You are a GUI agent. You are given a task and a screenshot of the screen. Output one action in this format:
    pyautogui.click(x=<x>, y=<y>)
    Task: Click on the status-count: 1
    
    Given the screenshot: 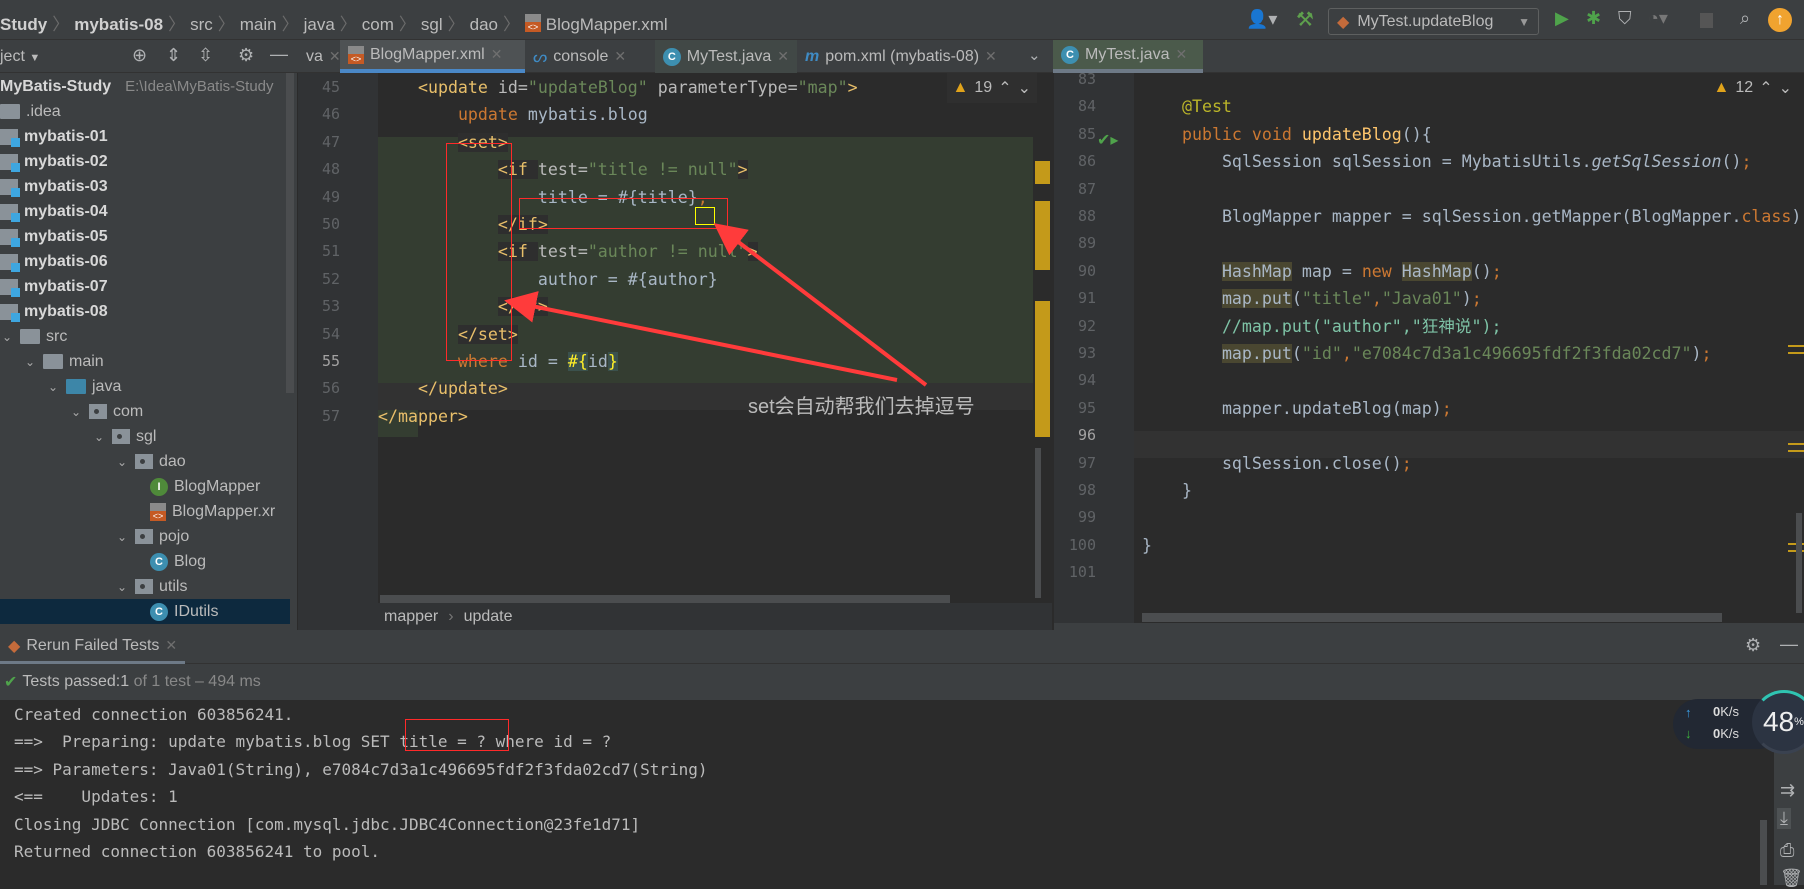 What is the action you would take?
    pyautogui.click(x=125, y=681)
    